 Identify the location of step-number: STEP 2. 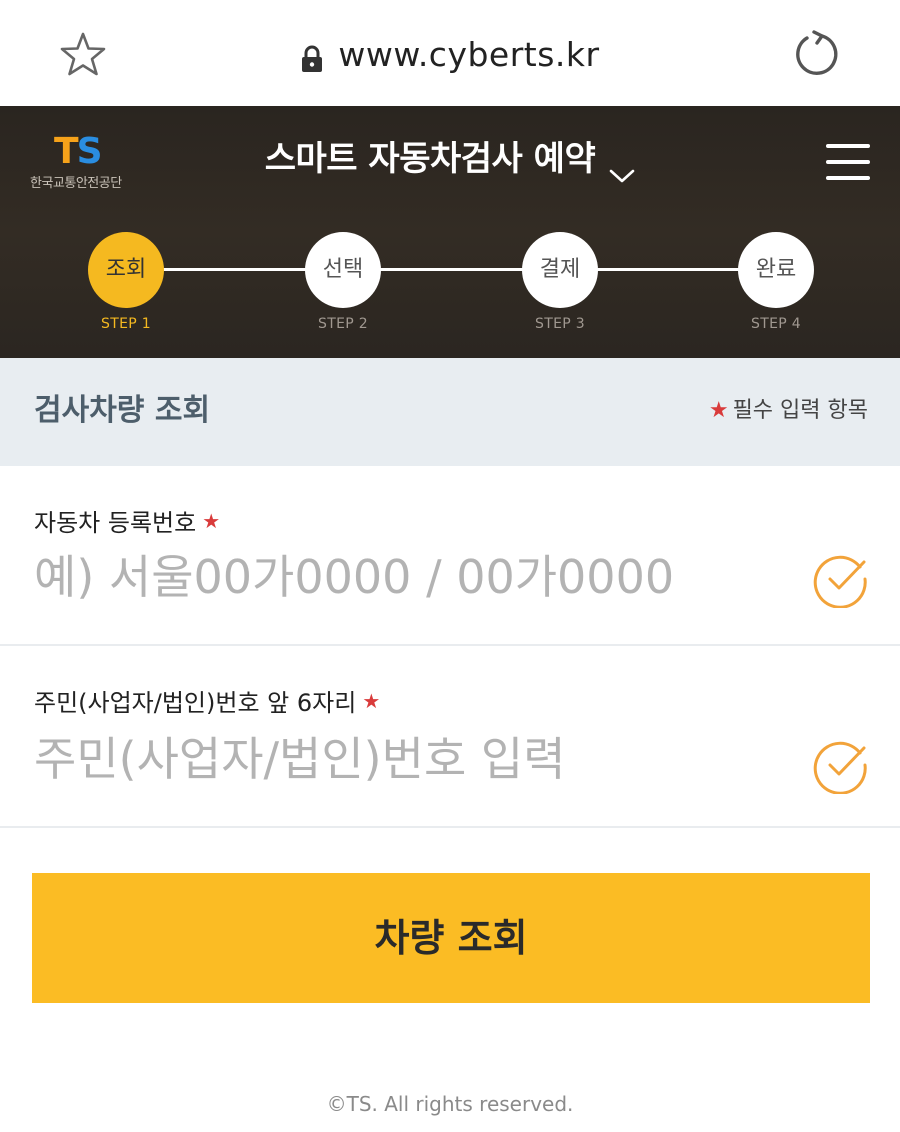
(343, 324).